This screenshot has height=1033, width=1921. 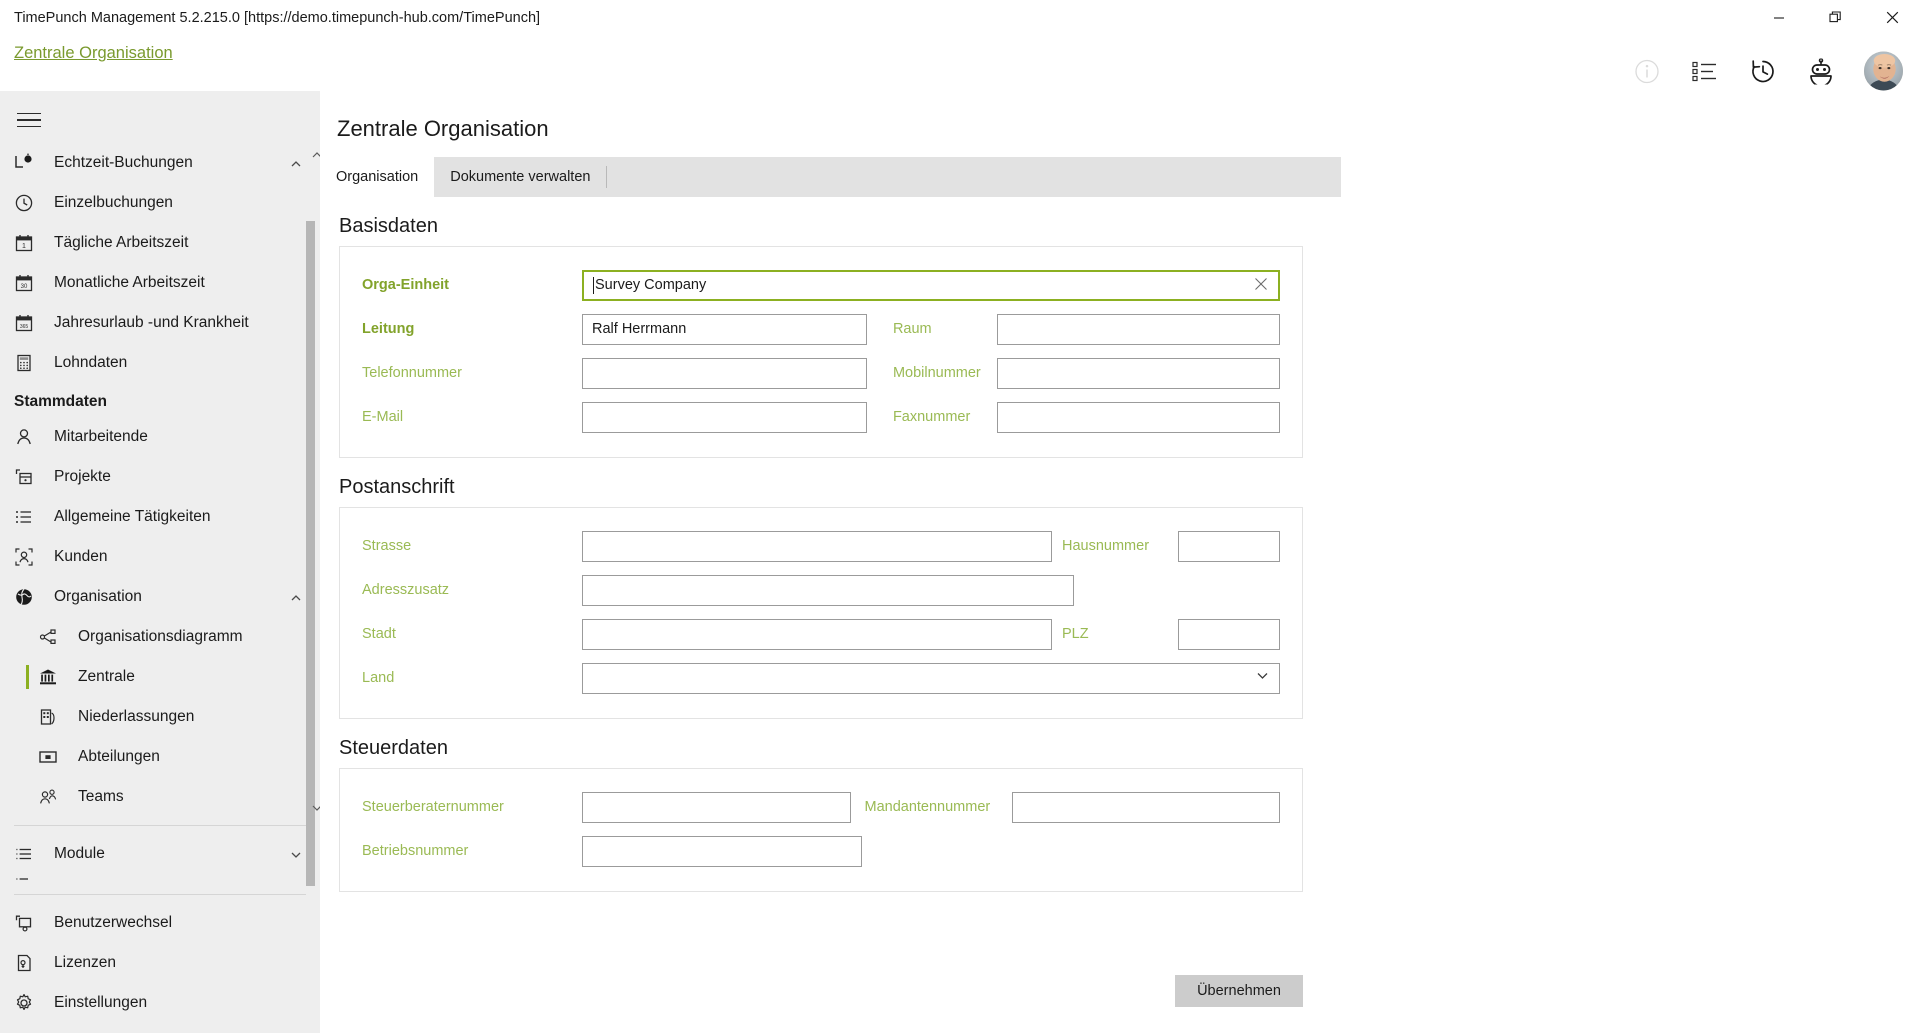 What do you see at coordinates (160, 963) in the screenshot?
I see `sidebar-item-lizenzen: Lizenzen` at bounding box center [160, 963].